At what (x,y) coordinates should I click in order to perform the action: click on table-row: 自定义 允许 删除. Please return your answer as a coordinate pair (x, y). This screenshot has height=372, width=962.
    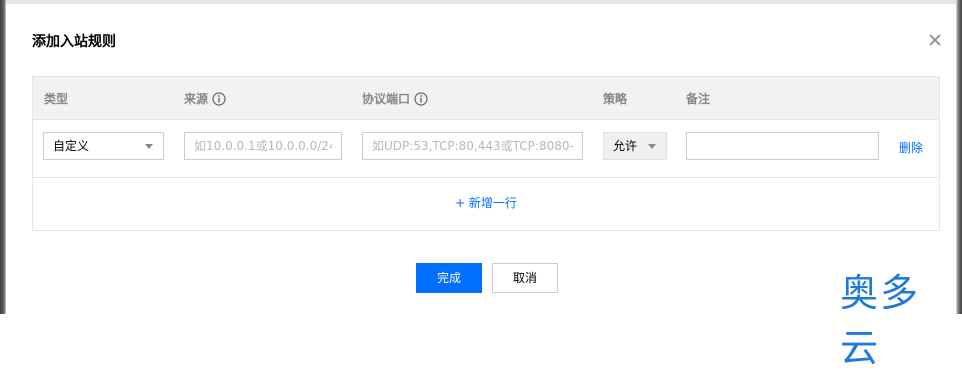
    Looking at the image, I should click on (486, 148).